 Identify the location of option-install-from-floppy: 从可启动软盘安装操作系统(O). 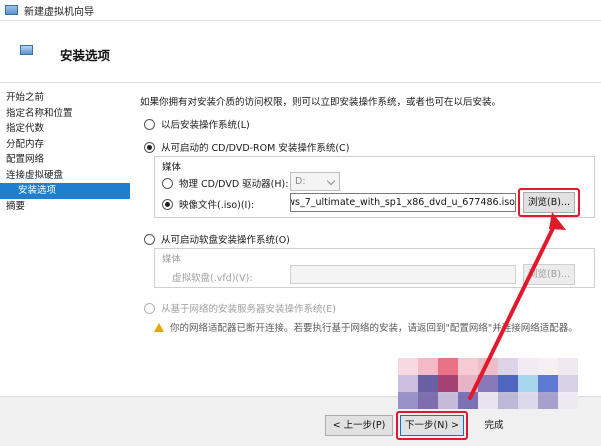
(217, 239).